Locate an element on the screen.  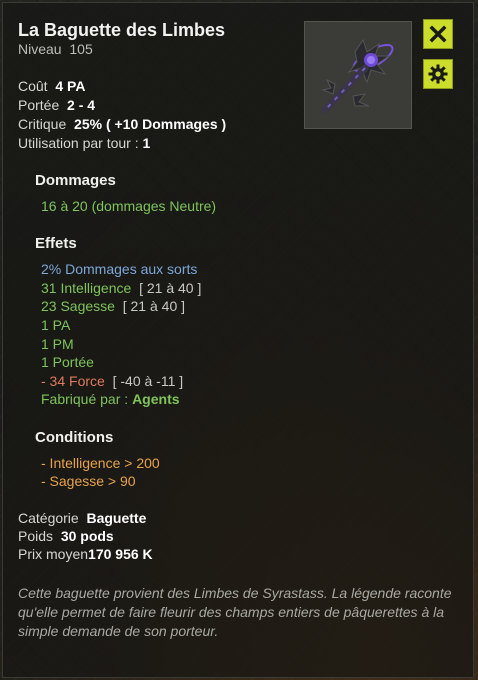
weight-label: Poids is located at coordinates (36, 536).